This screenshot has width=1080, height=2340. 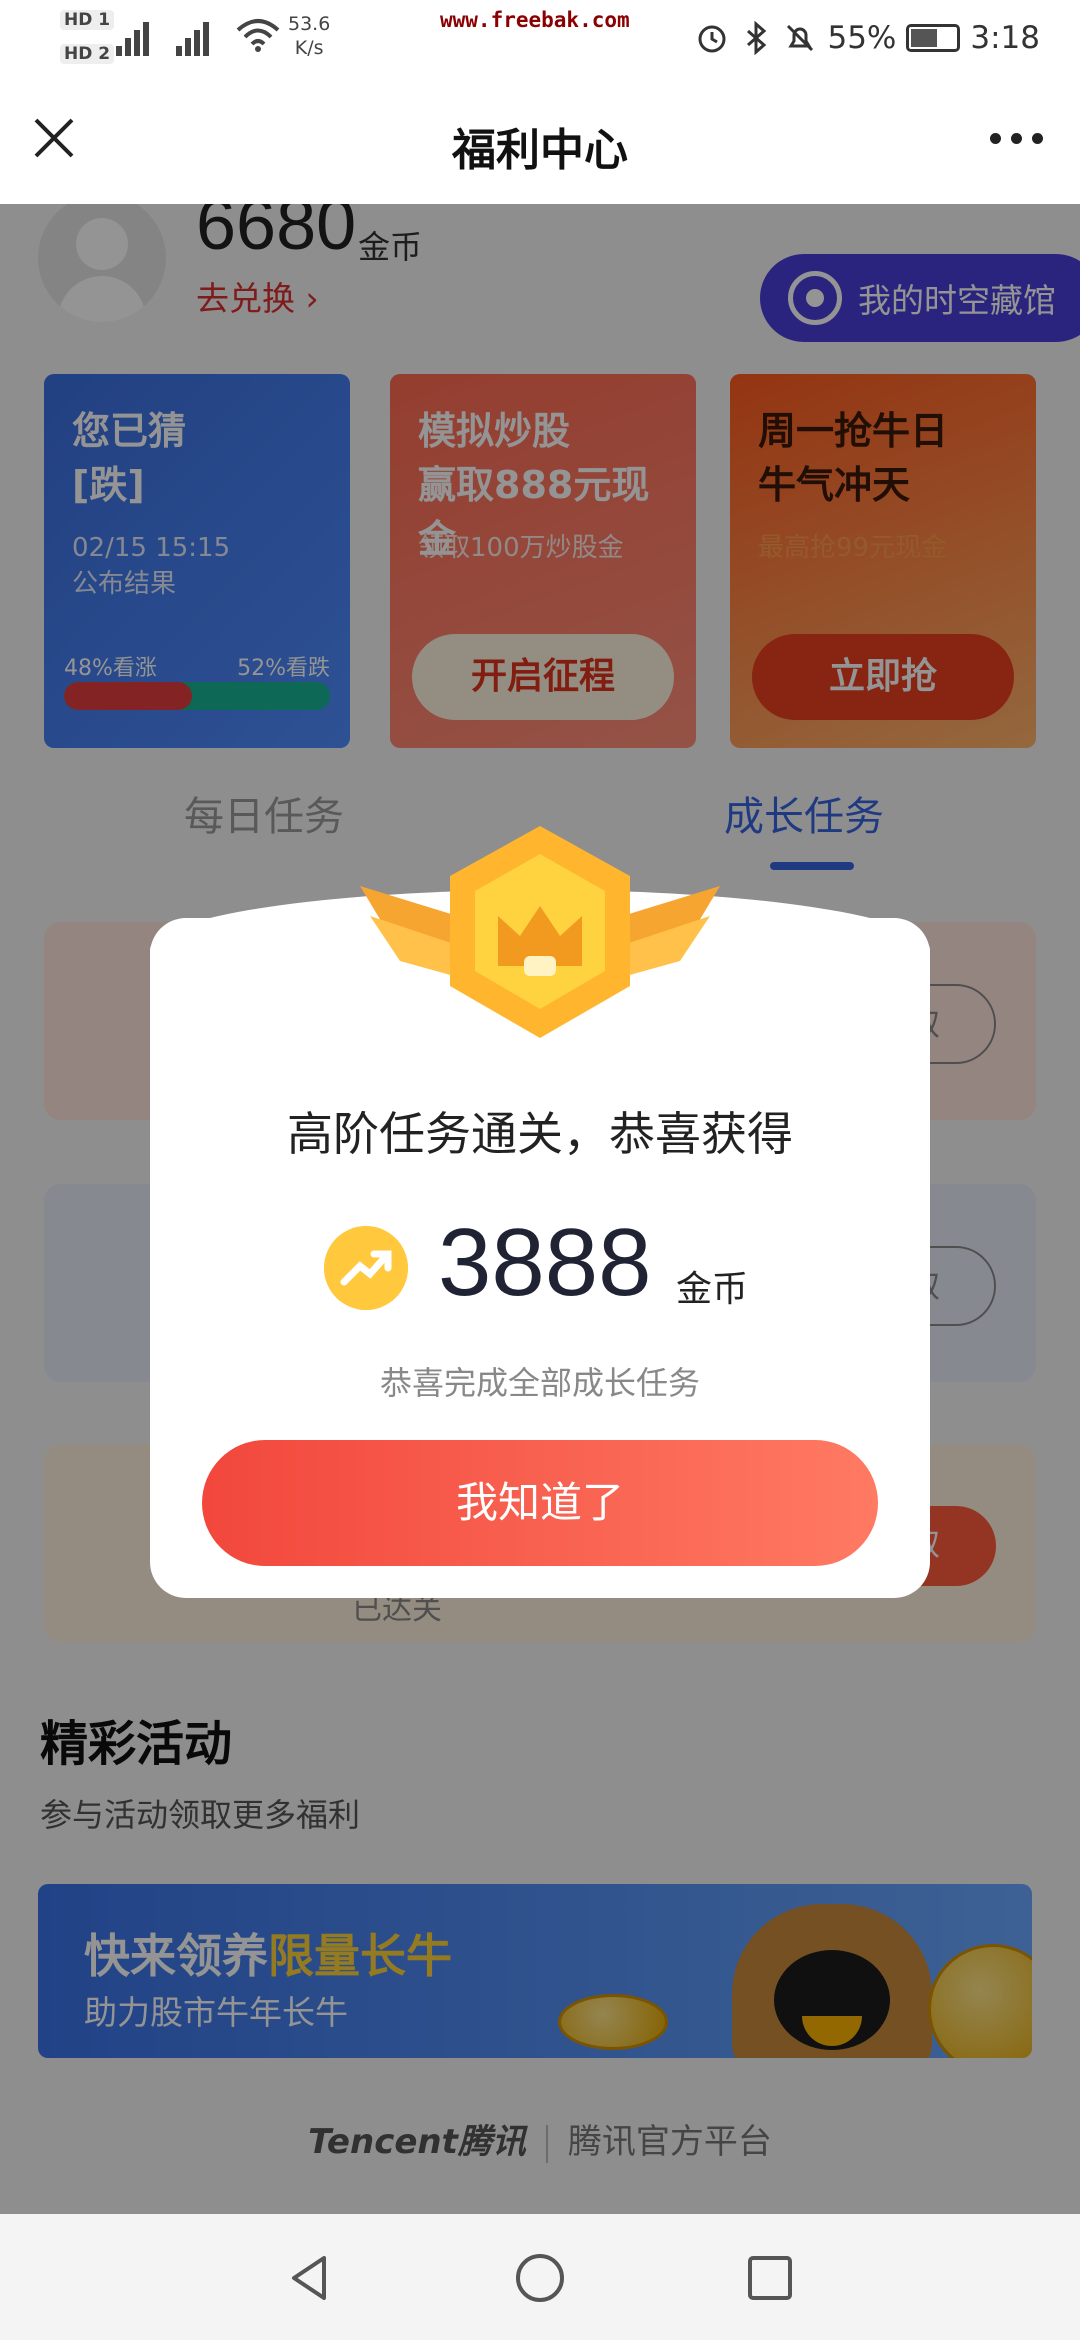 I want to click on reward-amount-row: 3888 金币, so click(x=540, y=1263).